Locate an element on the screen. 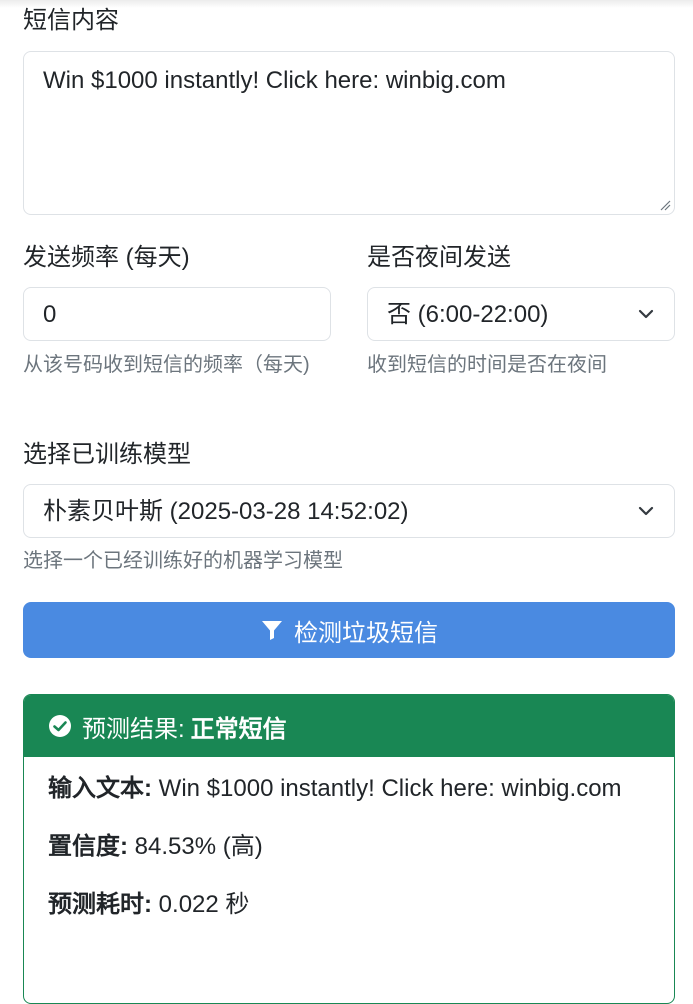  frequency-label: 发送频率 (每天) is located at coordinates (106, 257).